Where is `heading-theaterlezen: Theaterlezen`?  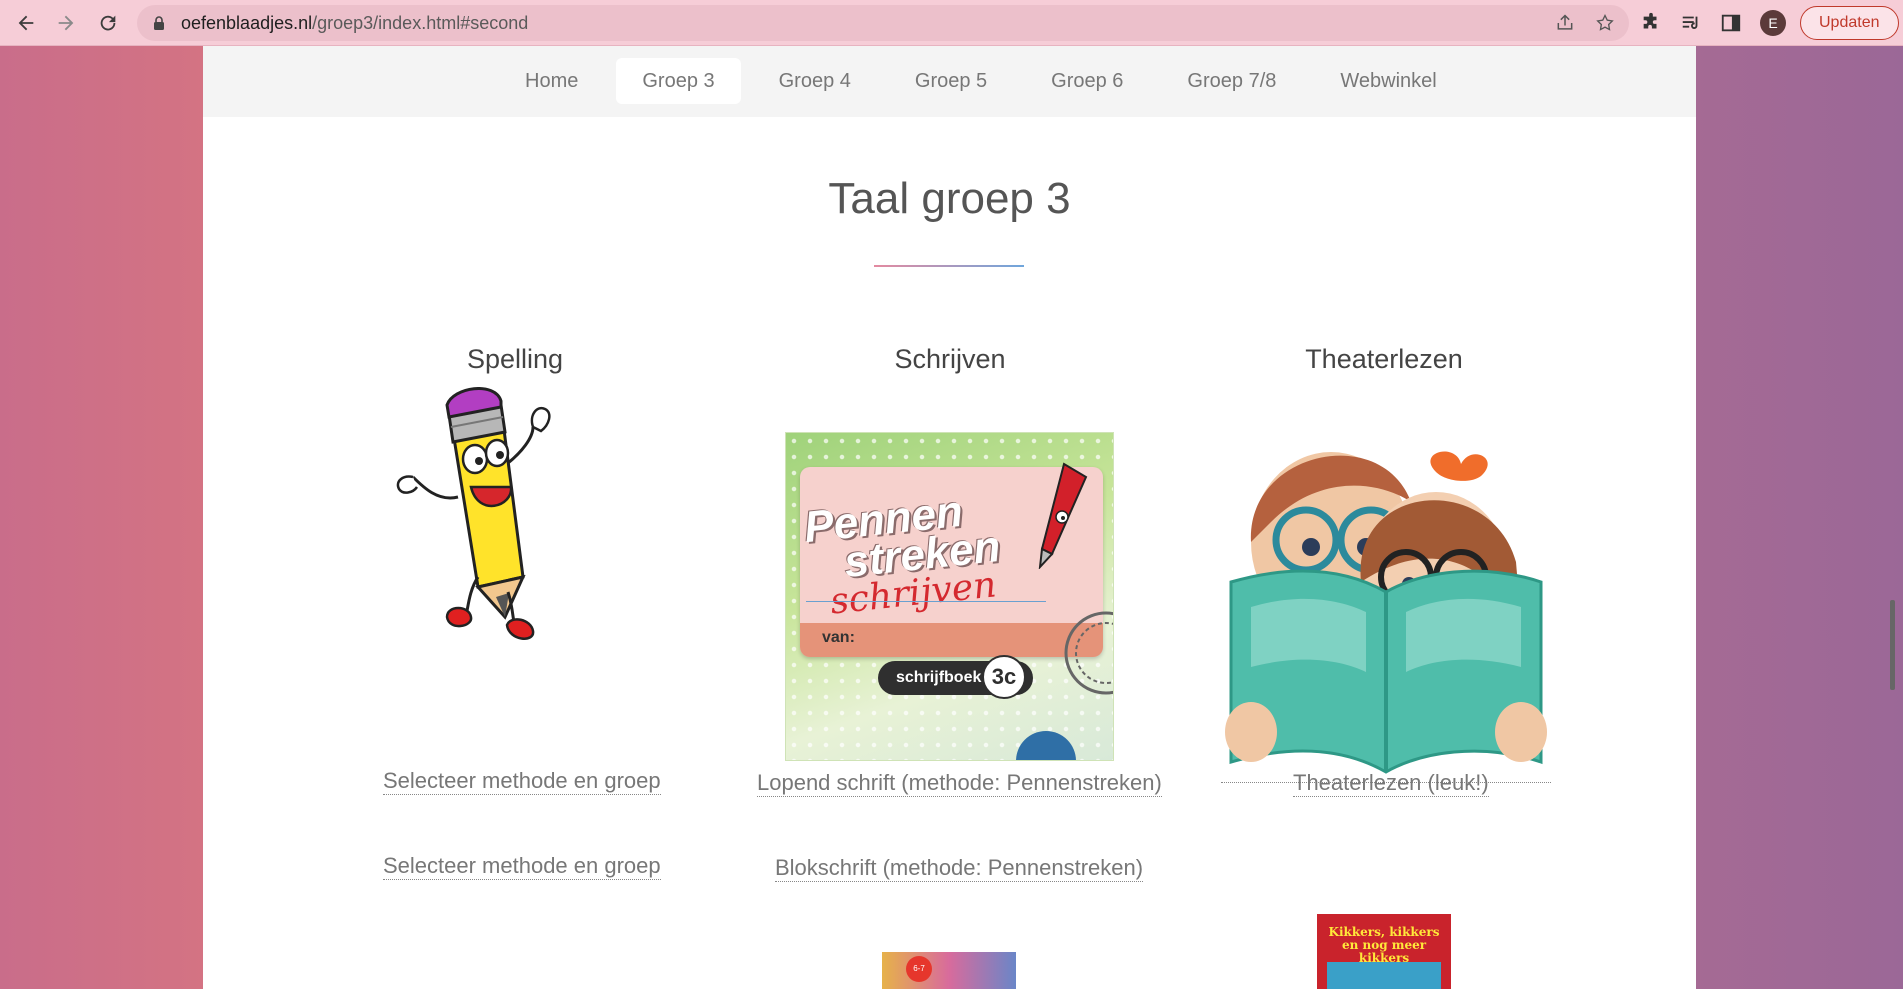
heading-theaterlezen: Theaterlezen is located at coordinates (1384, 359).